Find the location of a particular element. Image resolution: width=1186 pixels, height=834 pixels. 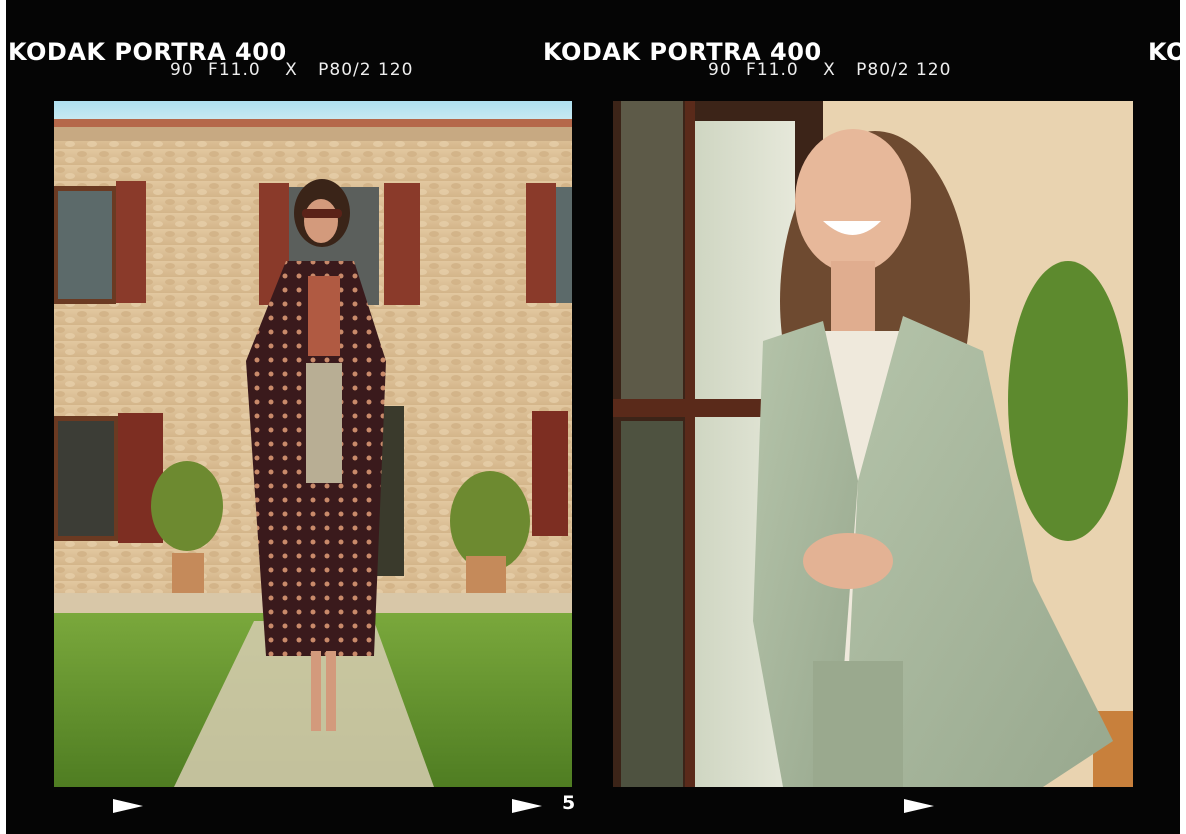

film-label-2: KODAK PORTRA 400 90 F11.0 X P80/2 120 is located at coordinates (746, 59).